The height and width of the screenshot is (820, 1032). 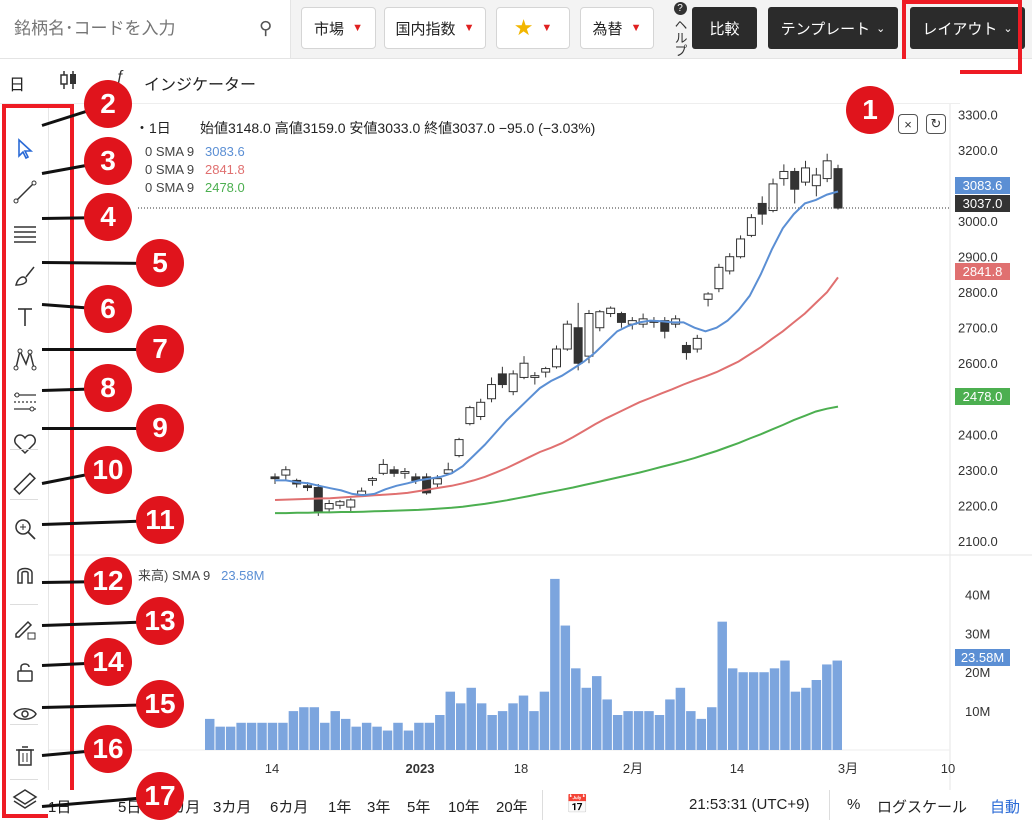 I want to click on clock-time: 21:53:31 (UTC+9), so click(x=749, y=804).